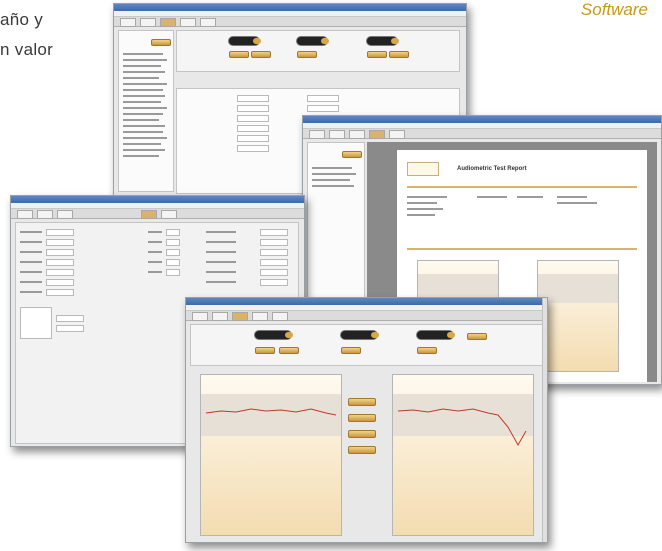 This screenshot has height=551, width=662. I want to click on patient-list, so click(146, 111).